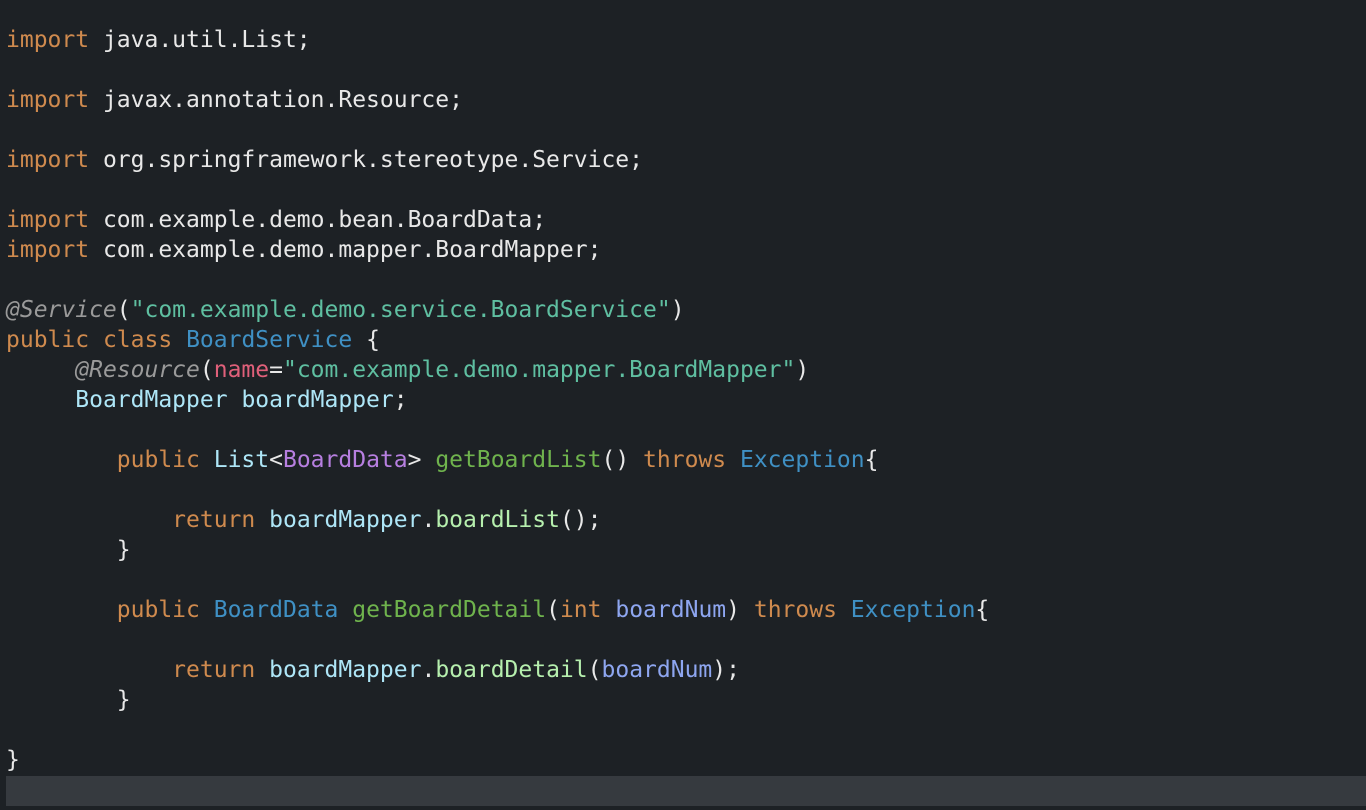  I want to click on code-token: "com.example.demo.mapper.BoardMapper", so click(539, 370).